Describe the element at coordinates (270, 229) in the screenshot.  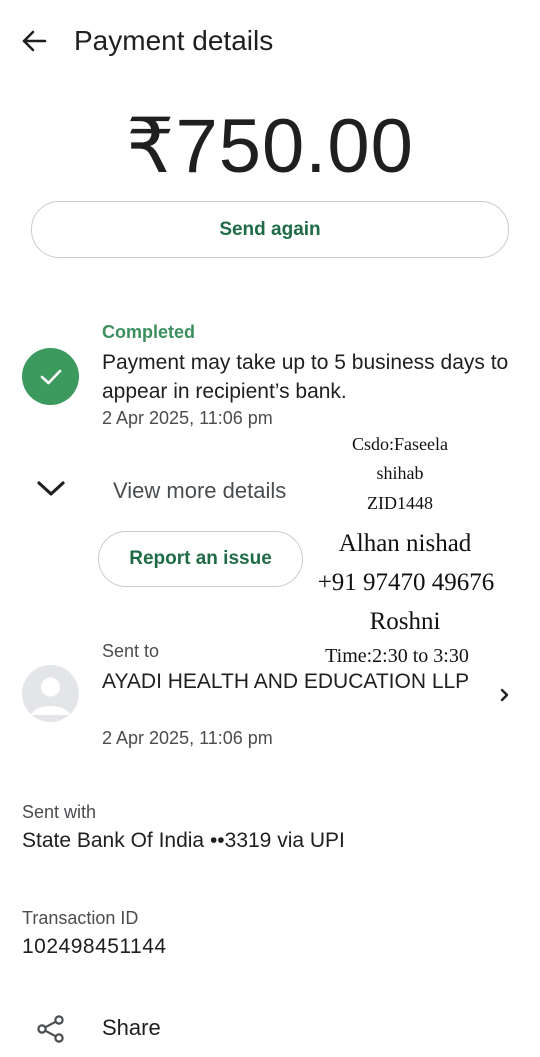
I see `send-again-button: Send again` at that location.